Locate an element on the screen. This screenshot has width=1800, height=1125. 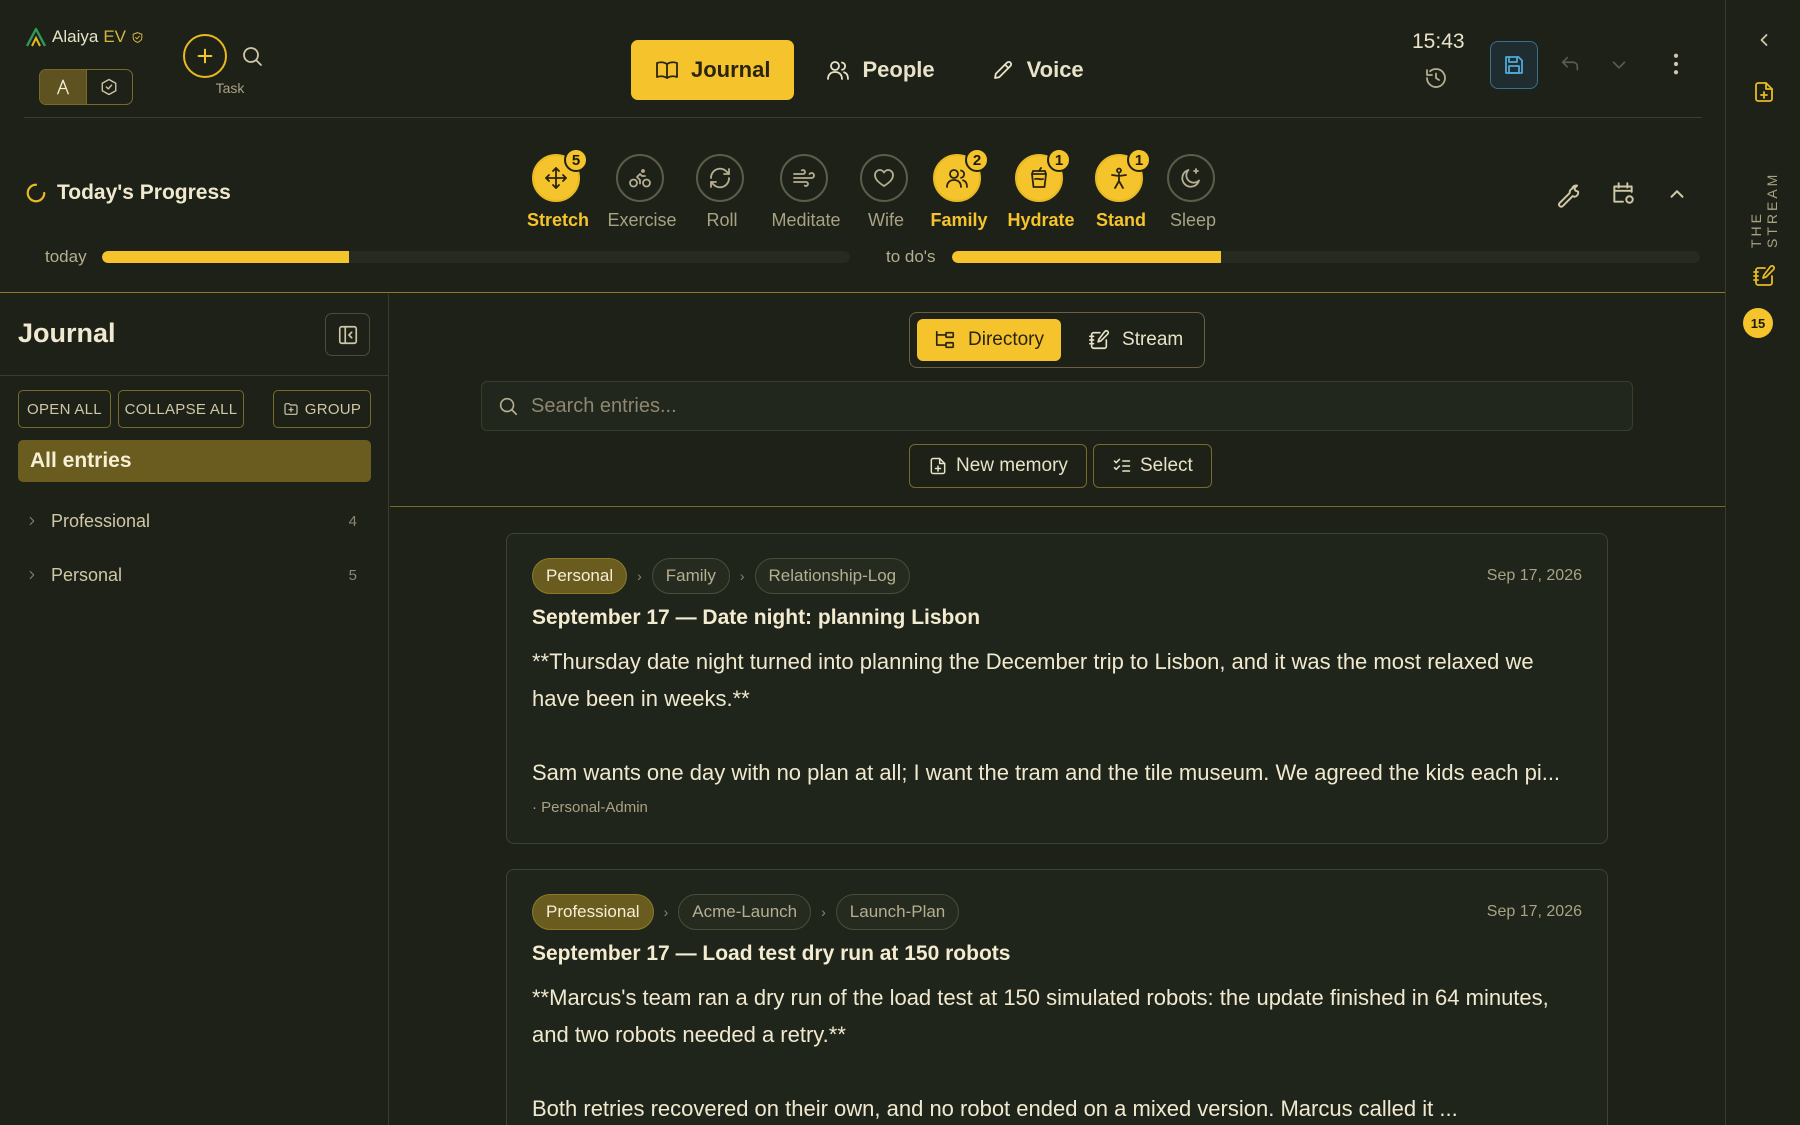
rail-stream-button is located at coordinates (1764, 276).